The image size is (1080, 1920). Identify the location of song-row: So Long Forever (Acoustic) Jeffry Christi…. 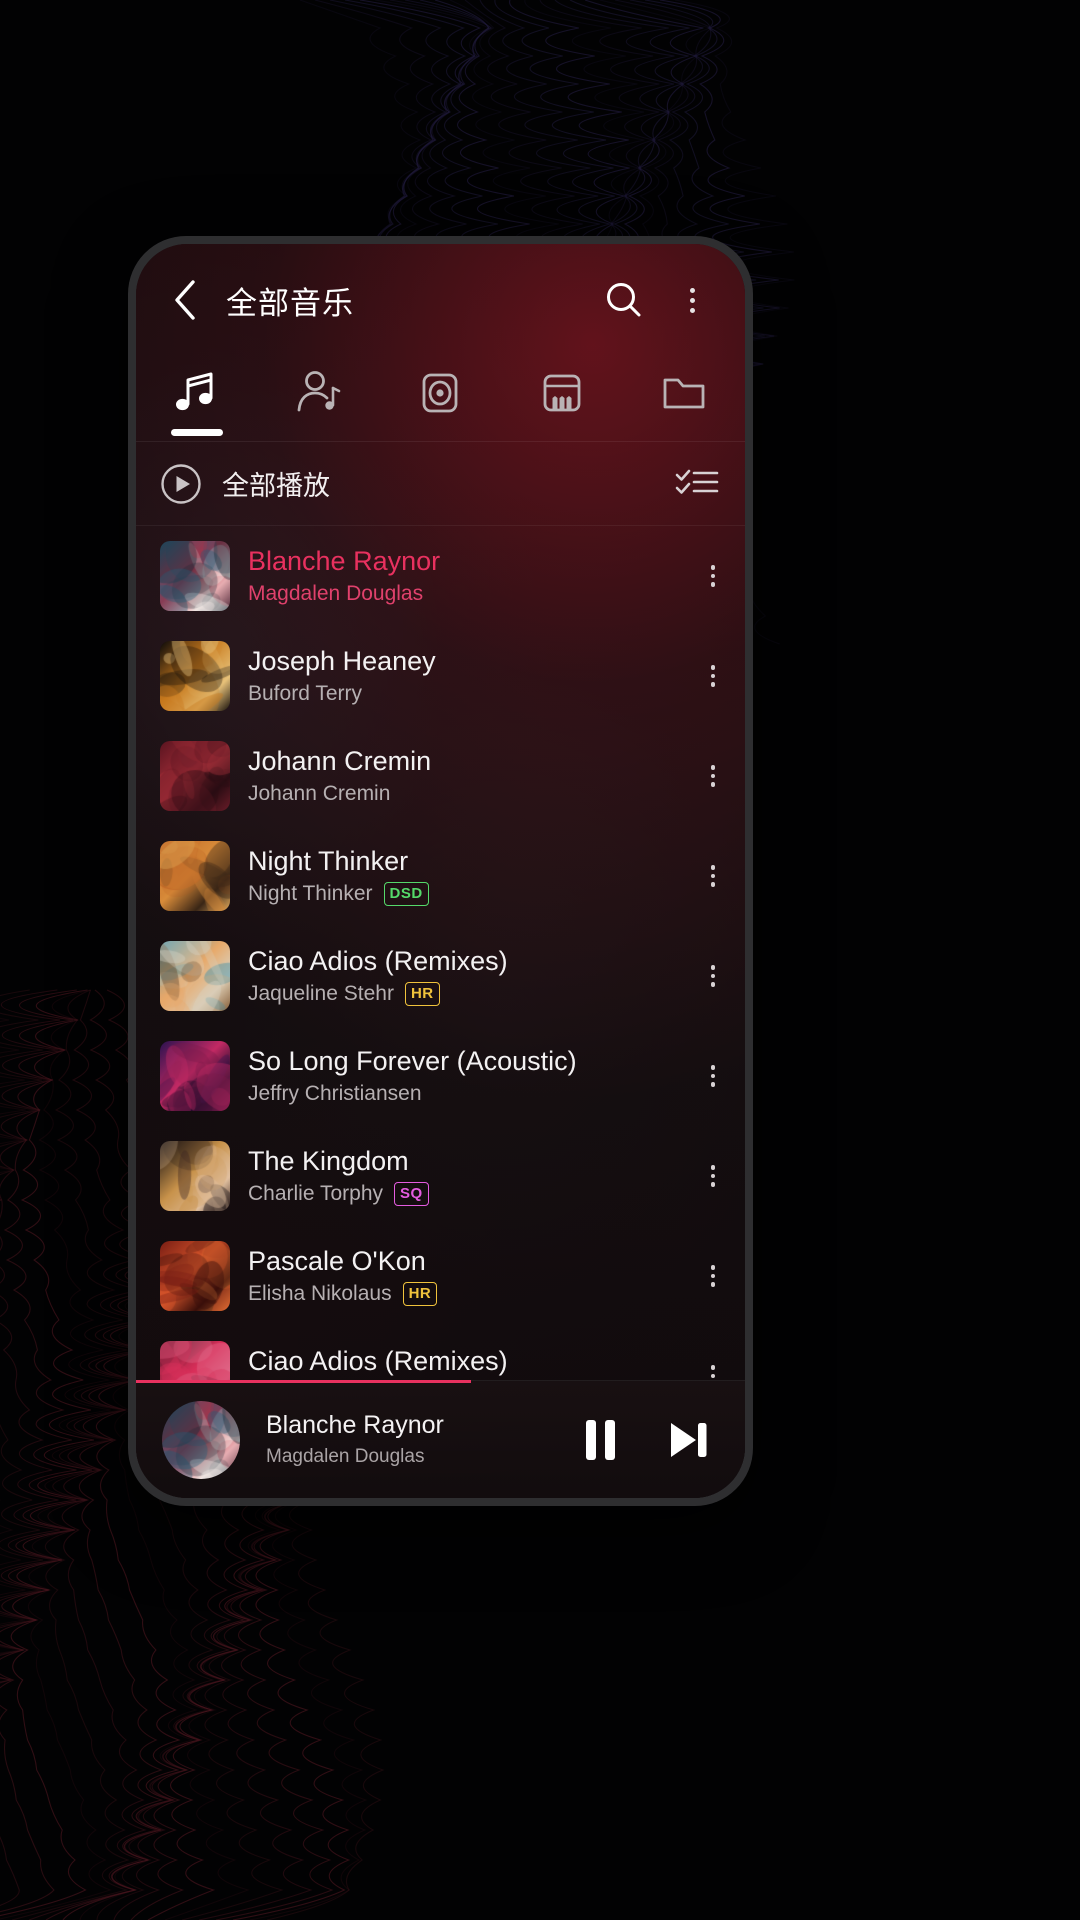
(440, 1076).